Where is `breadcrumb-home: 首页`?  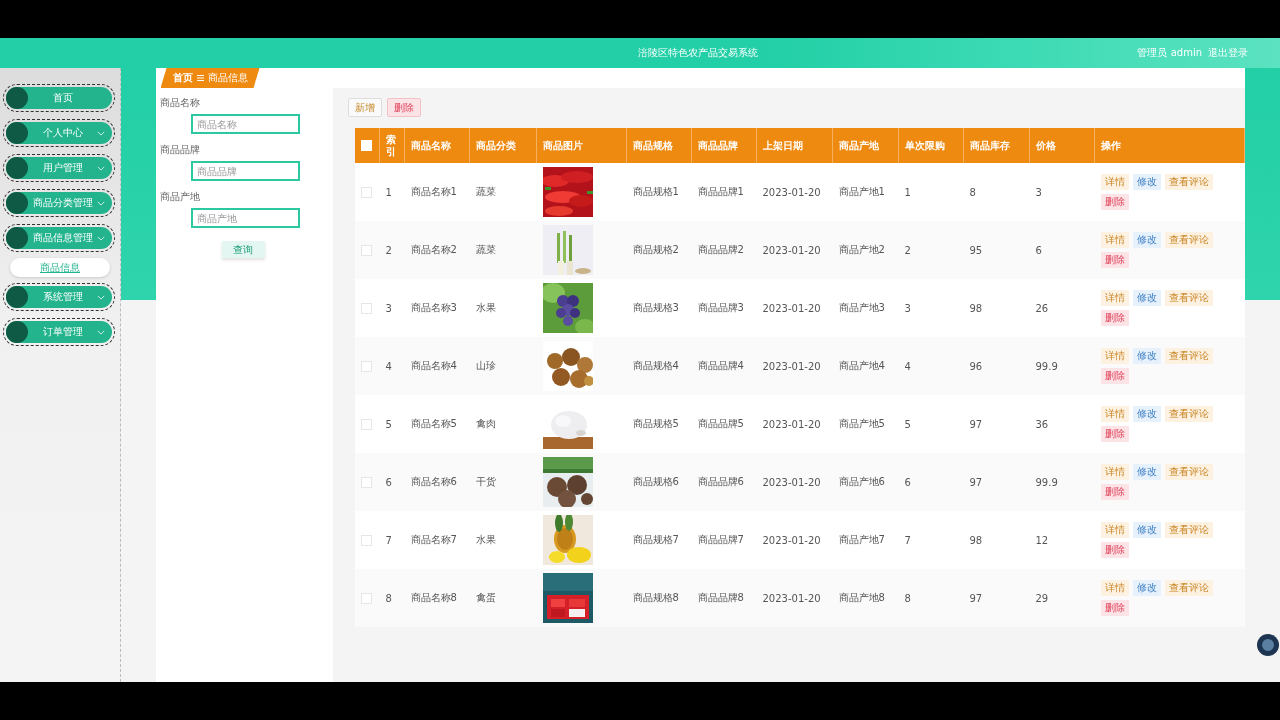 breadcrumb-home: 首页 is located at coordinates (182, 78).